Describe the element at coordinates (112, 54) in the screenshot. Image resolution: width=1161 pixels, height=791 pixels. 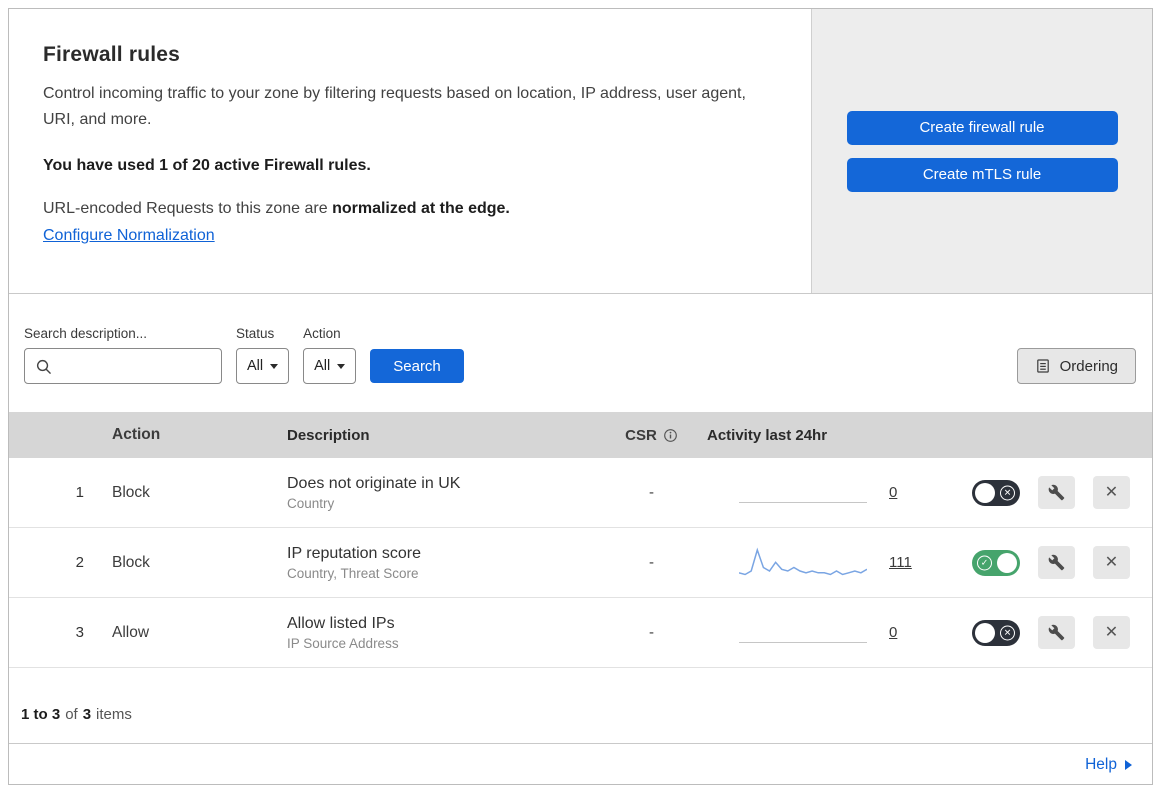
I see `page-title: Firewall rules` at that location.